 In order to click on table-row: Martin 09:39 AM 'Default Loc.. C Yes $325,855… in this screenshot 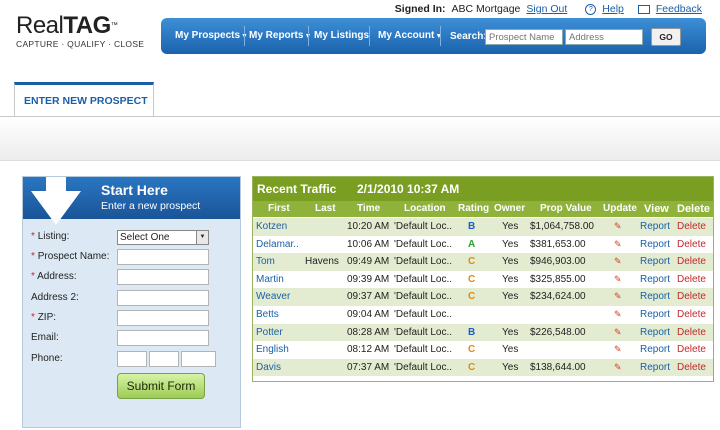, I will do `click(483, 279)`.